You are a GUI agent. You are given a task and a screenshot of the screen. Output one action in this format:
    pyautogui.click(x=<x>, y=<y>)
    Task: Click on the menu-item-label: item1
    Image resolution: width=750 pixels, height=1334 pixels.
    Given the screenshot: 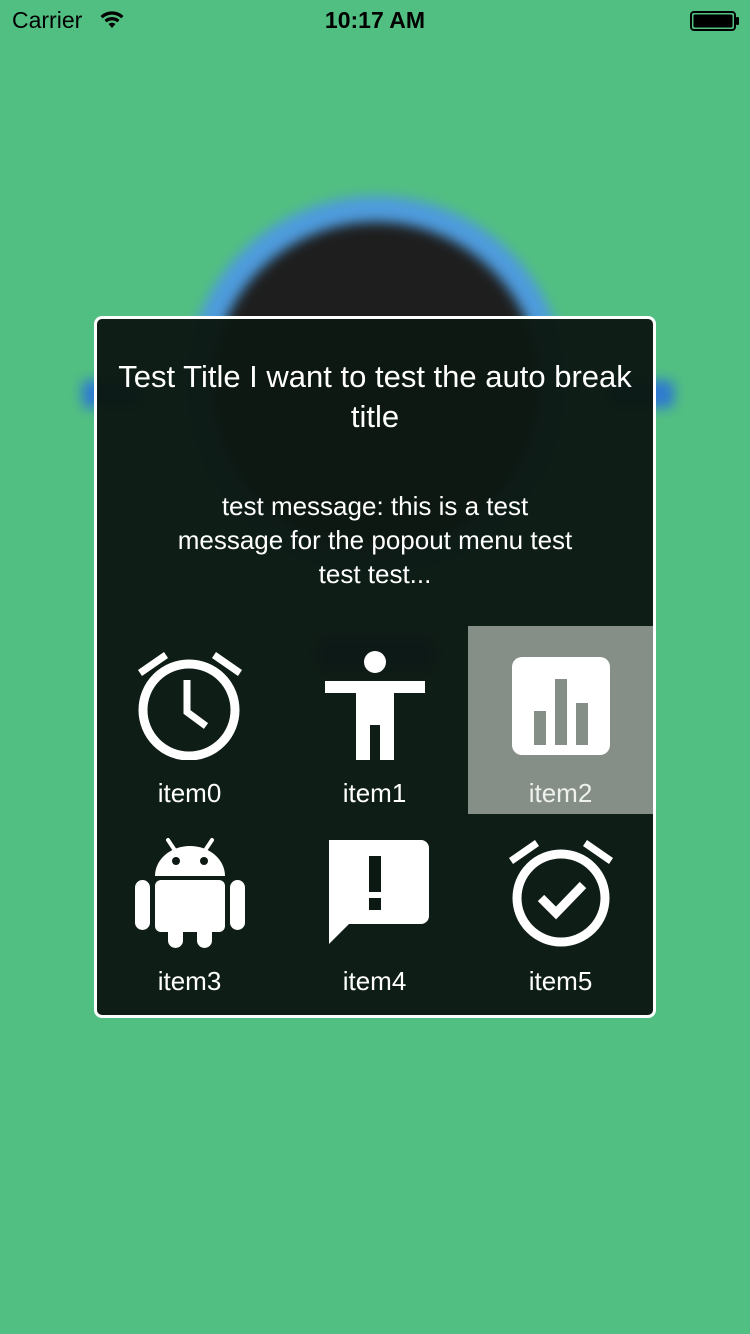 What is the action you would take?
    pyautogui.click(x=374, y=793)
    